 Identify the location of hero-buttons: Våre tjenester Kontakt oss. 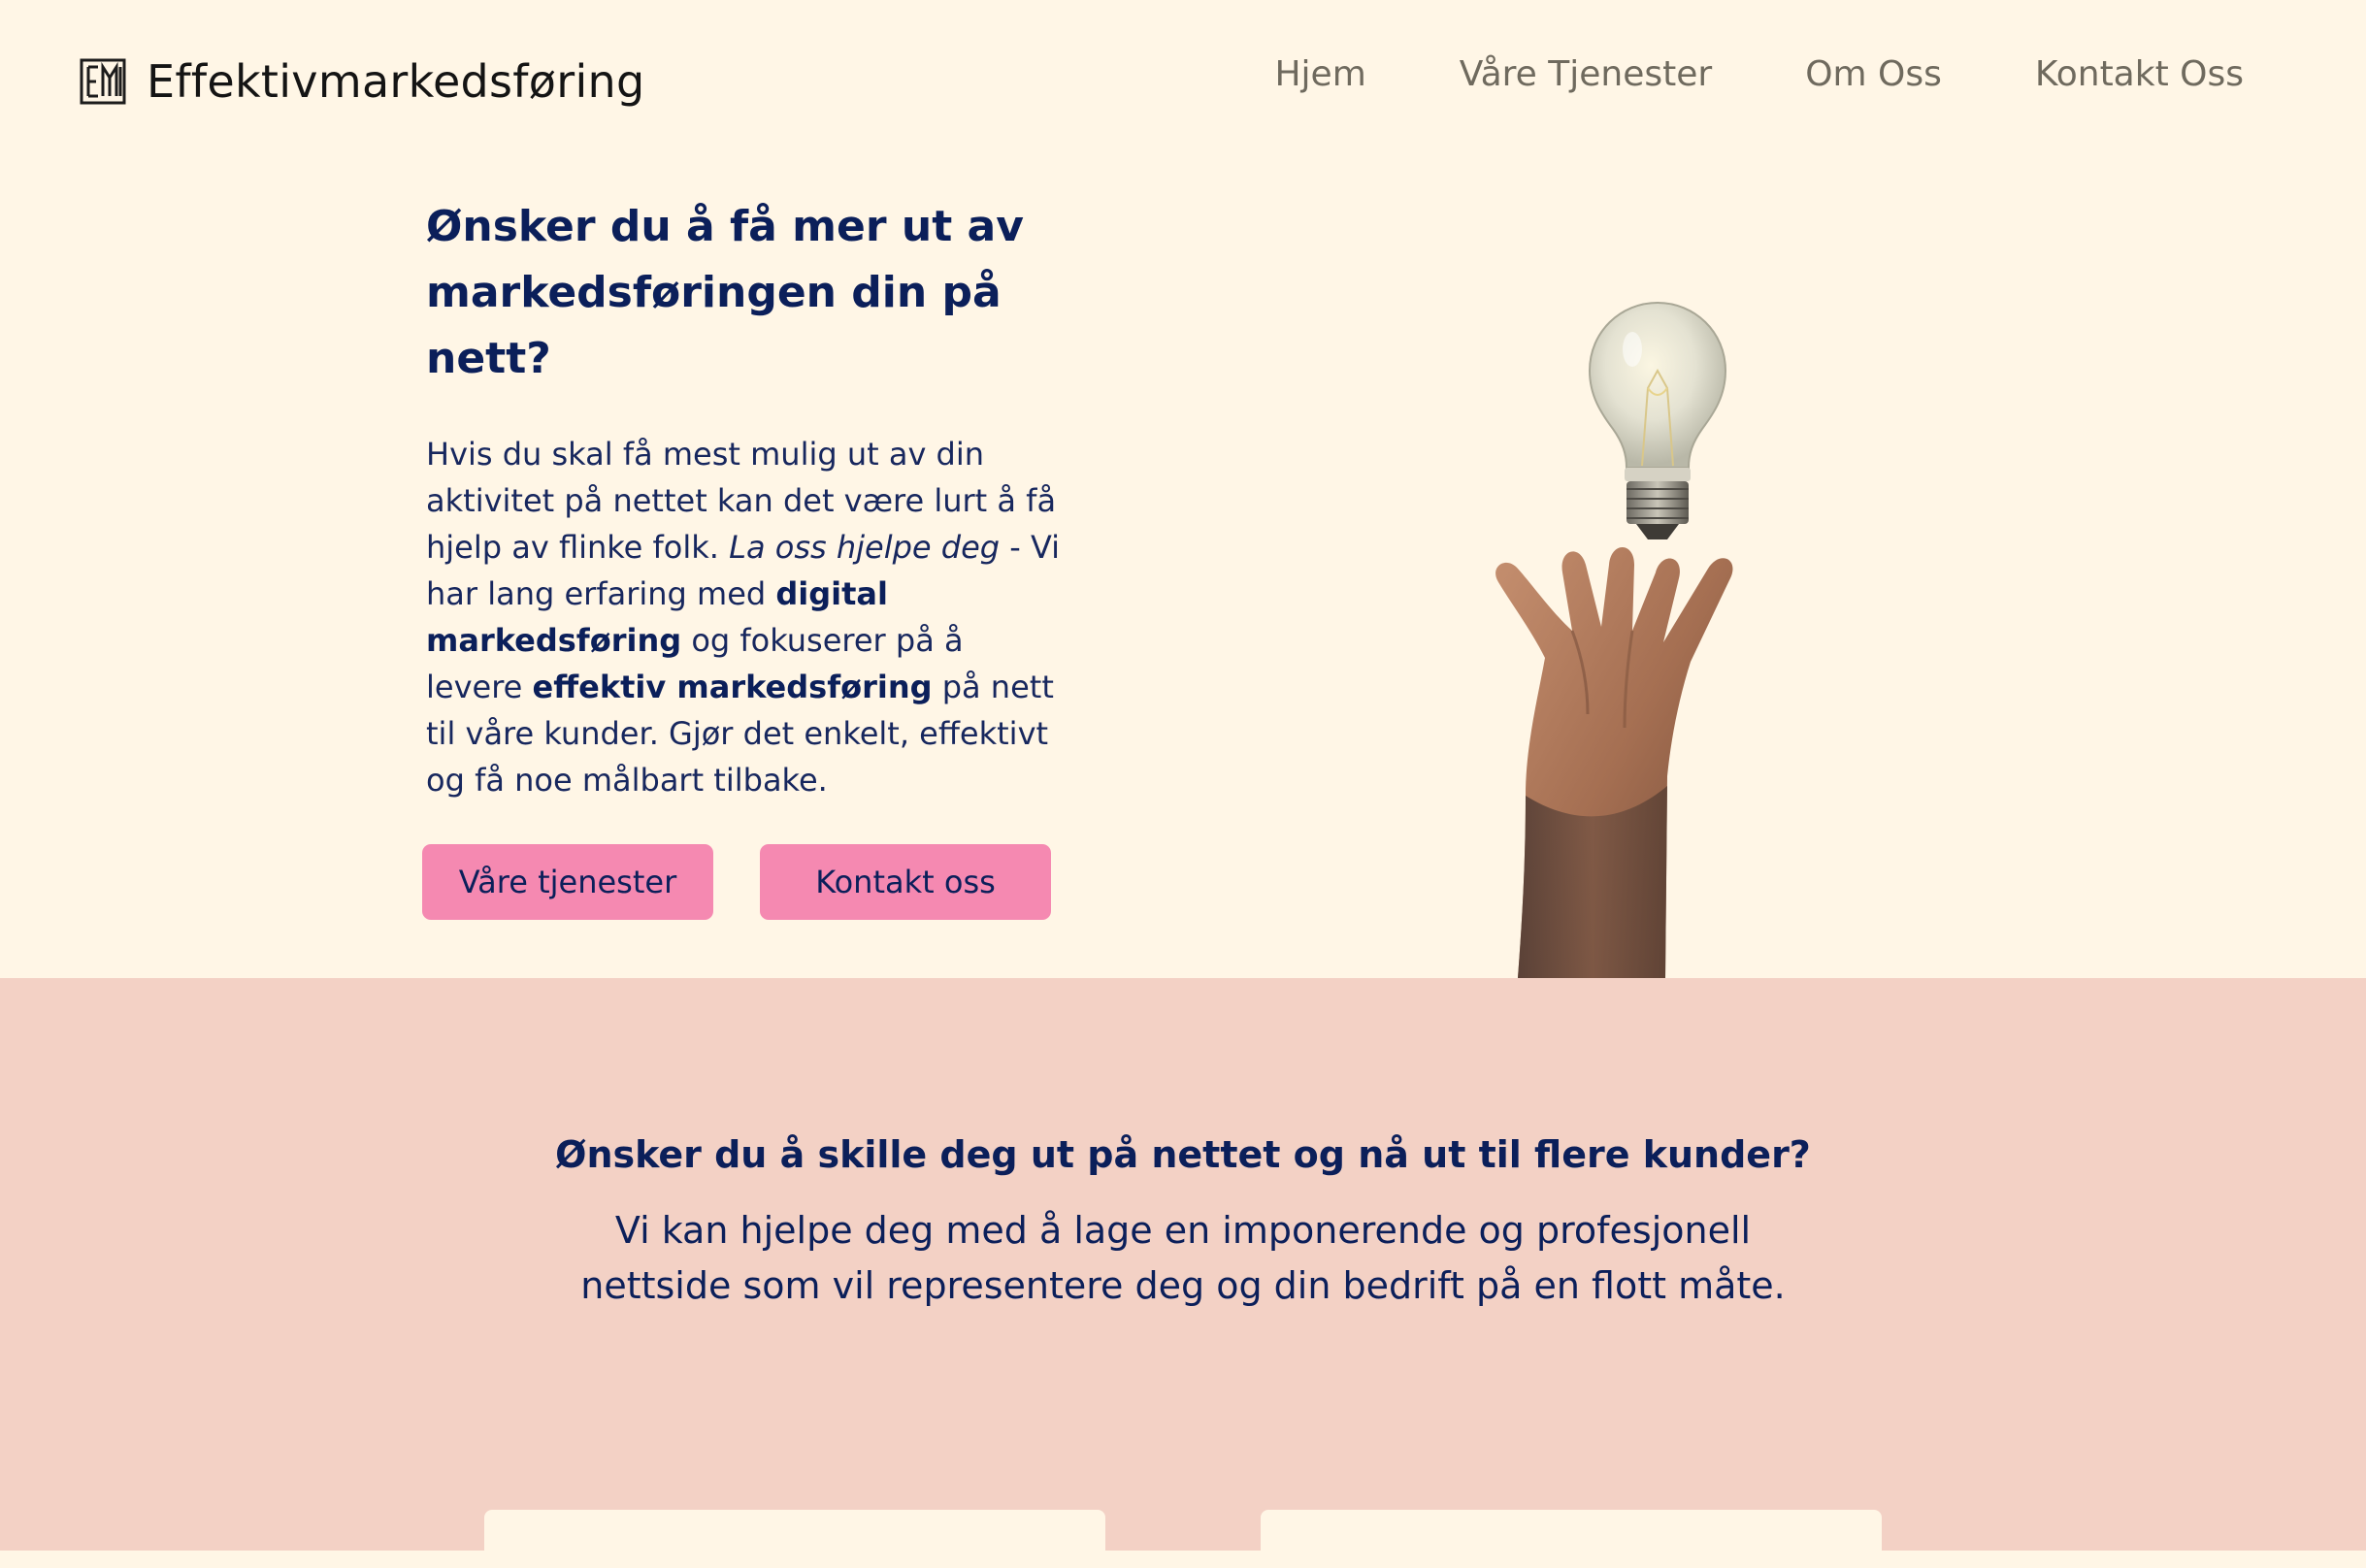
(736, 882).